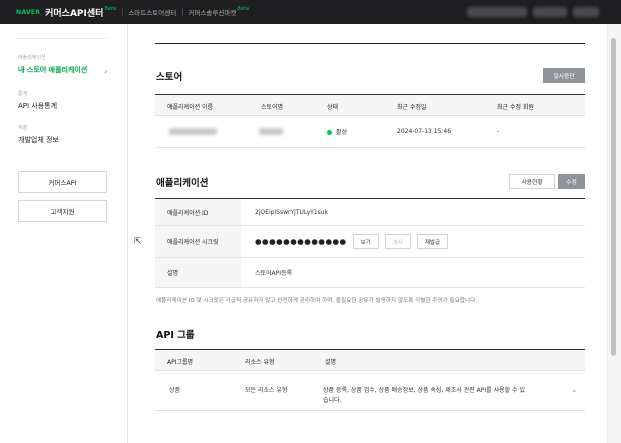 The width and height of the screenshot is (621, 443). I want to click on sidebar-item-api-usage-stats: API 사용통계, so click(37, 106).